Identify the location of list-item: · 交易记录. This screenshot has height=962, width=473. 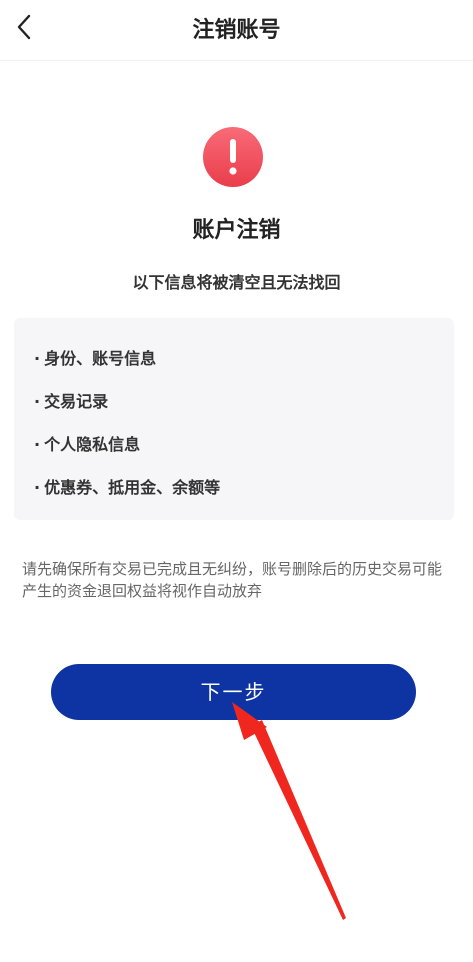
(71, 400).